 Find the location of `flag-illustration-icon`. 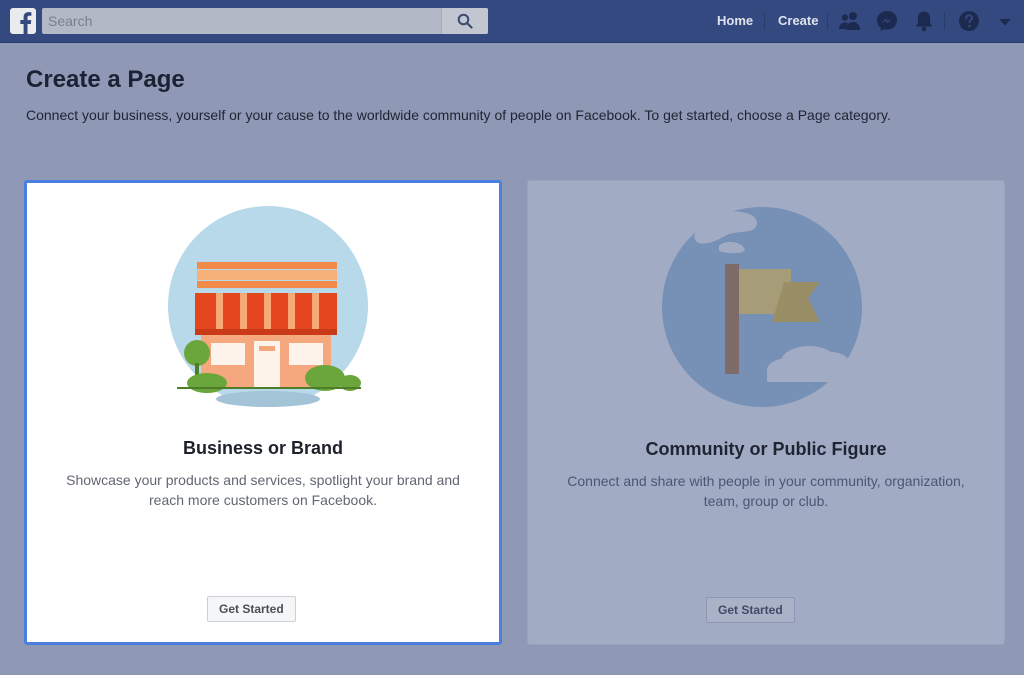

flag-illustration-icon is located at coordinates (762, 307).